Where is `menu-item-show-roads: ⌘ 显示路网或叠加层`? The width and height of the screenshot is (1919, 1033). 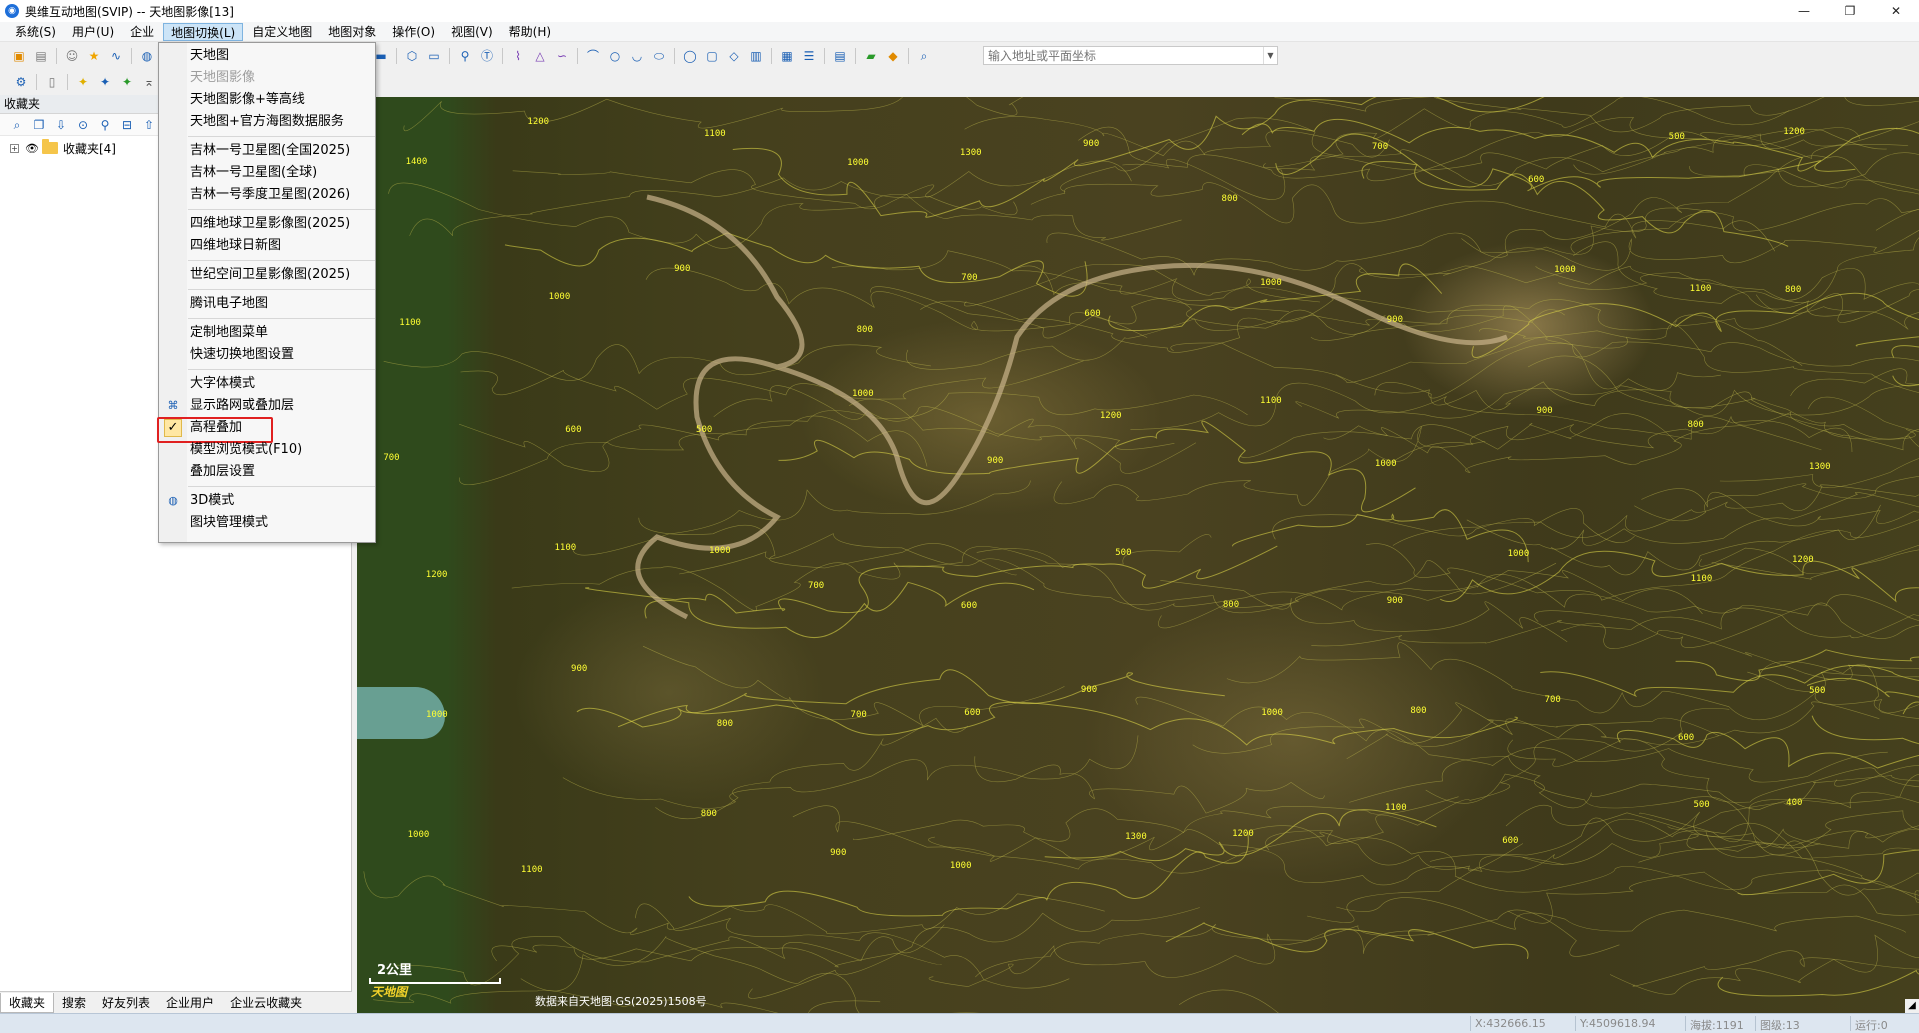
menu-item-show-roads: ⌘ 显示路网或叠加层 is located at coordinates (267, 406).